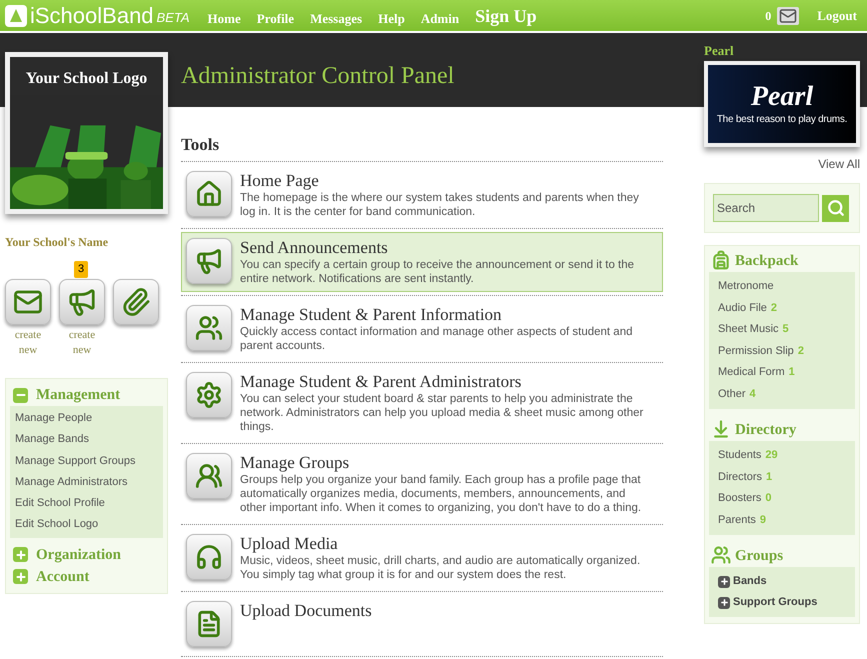 The height and width of the screenshot is (659, 867). I want to click on group-link: Bands, so click(750, 581).